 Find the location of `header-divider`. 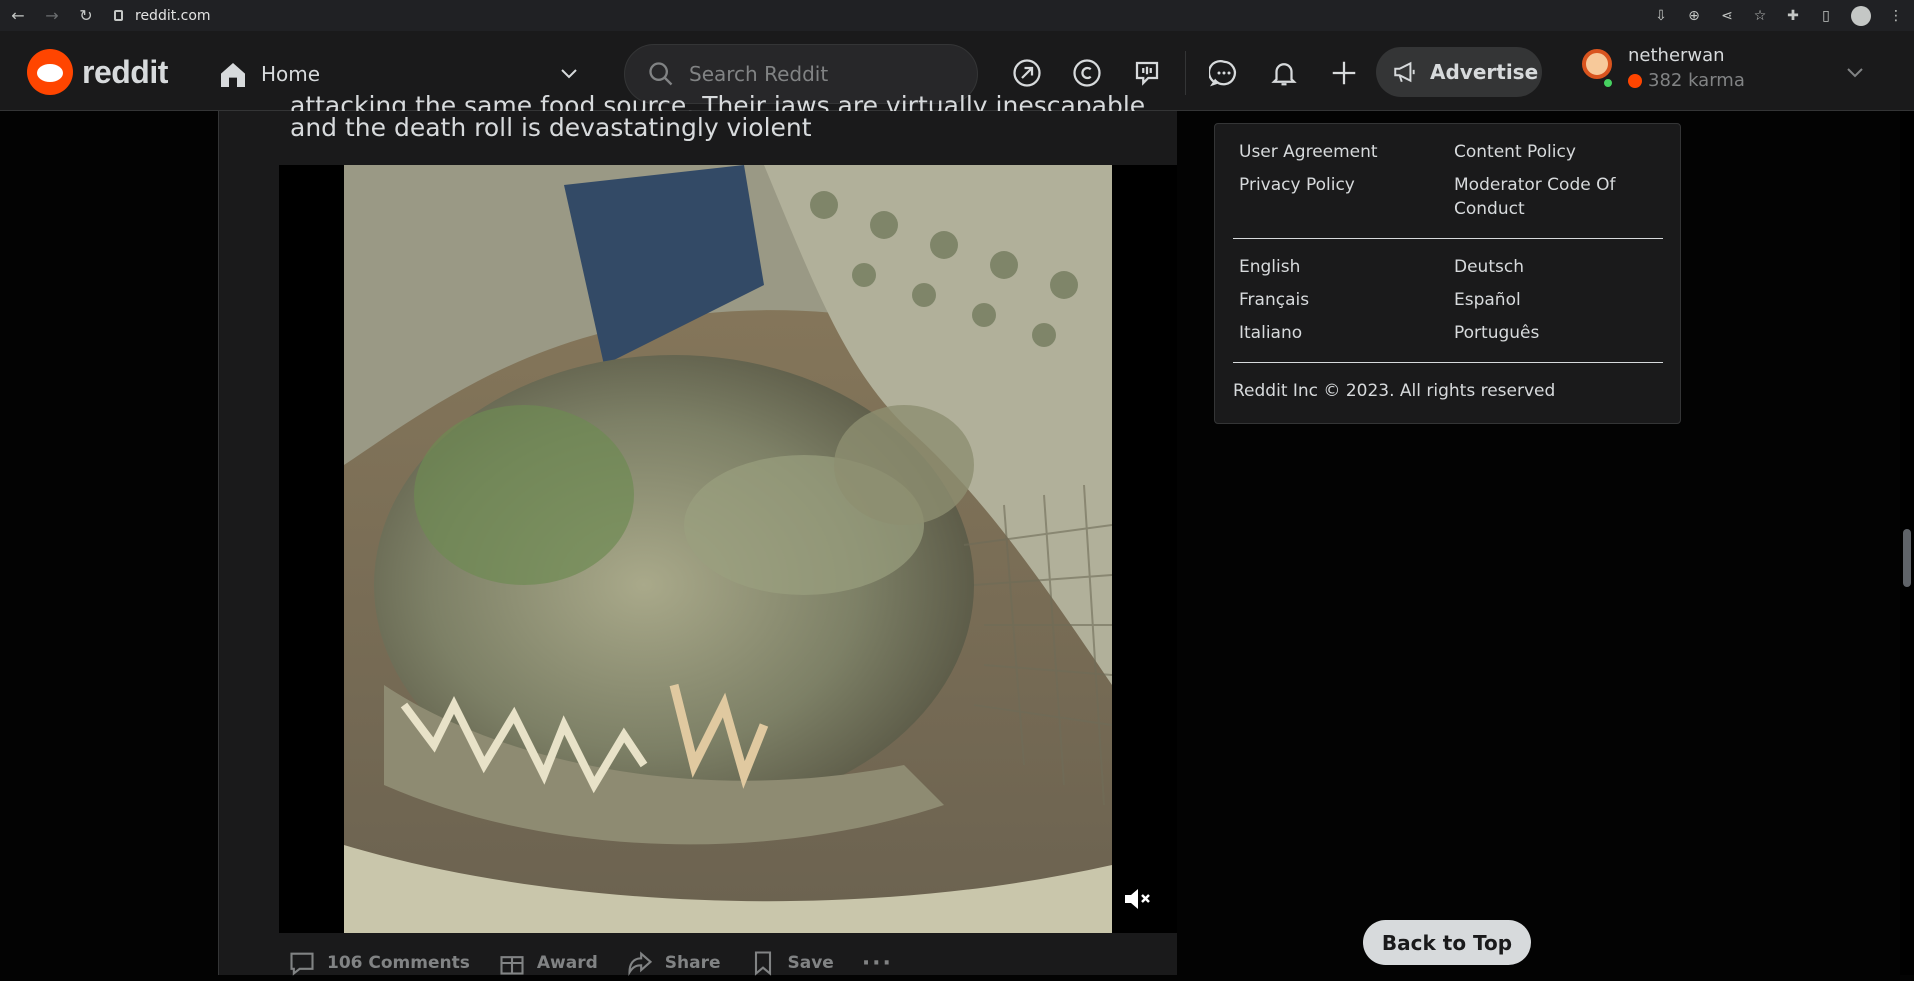

header-divider is located at coordinates (1185, 73).